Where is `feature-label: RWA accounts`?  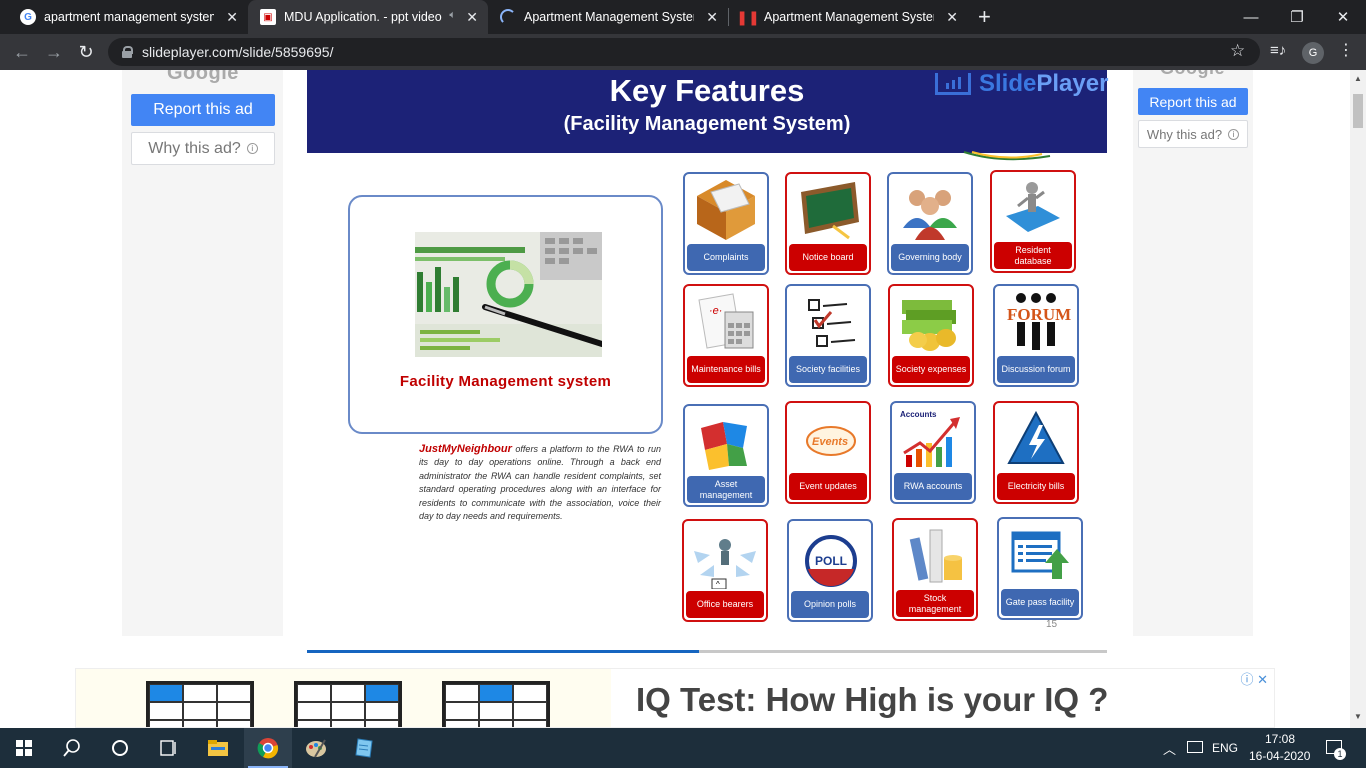 feature-label: RWA accounts is located at coordinates (933, 486).